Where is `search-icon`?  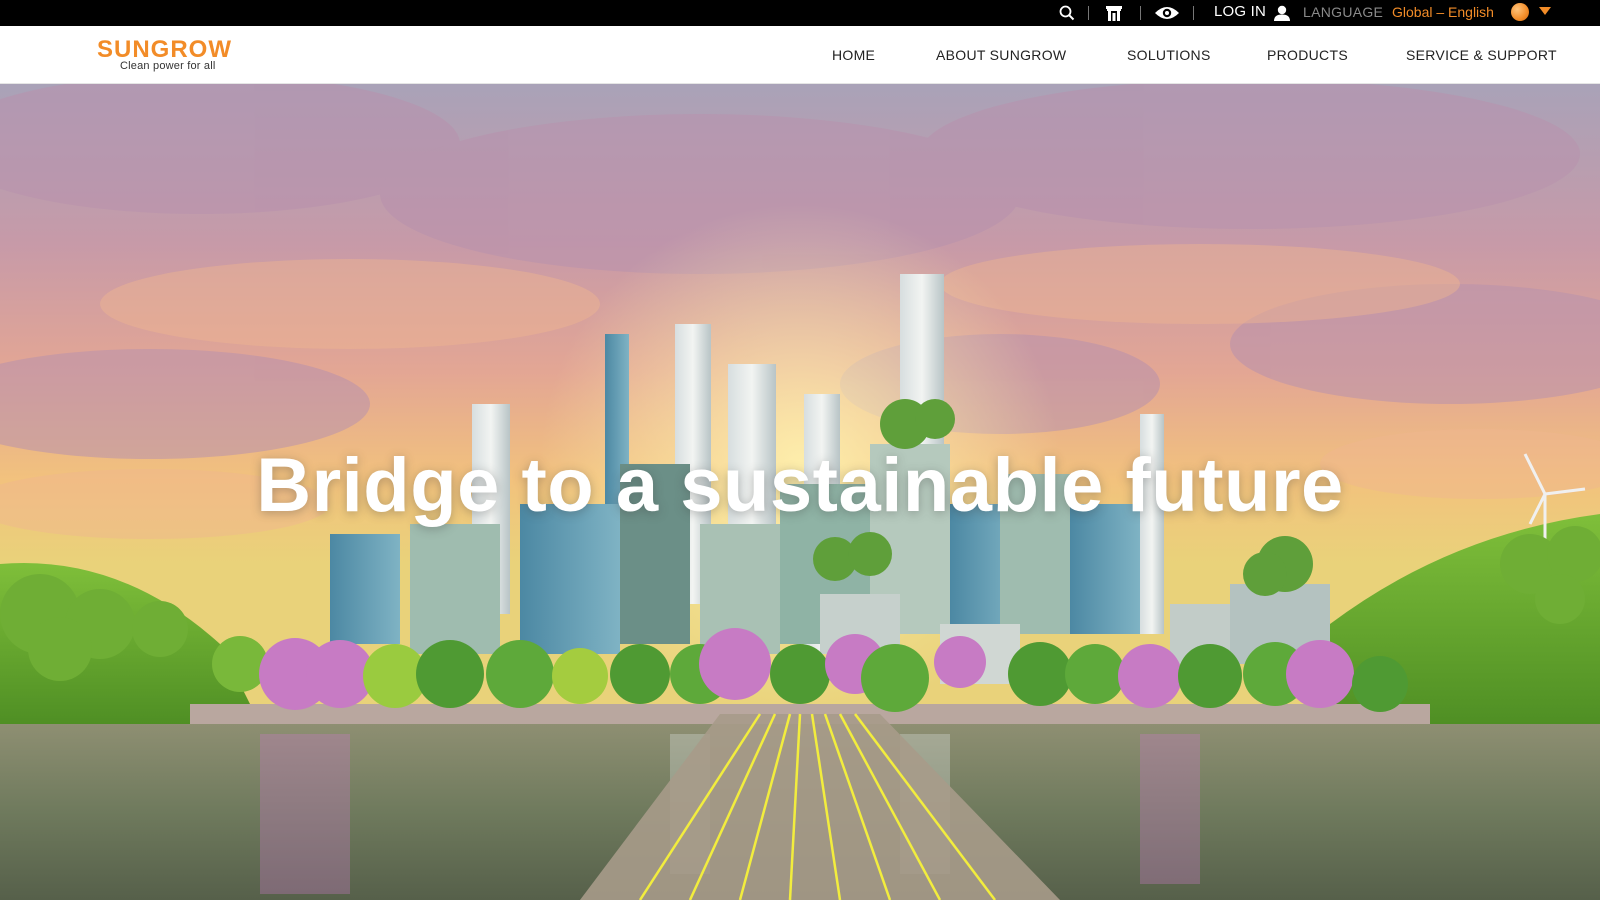
search-icon is located at coordinates (1067, 13).